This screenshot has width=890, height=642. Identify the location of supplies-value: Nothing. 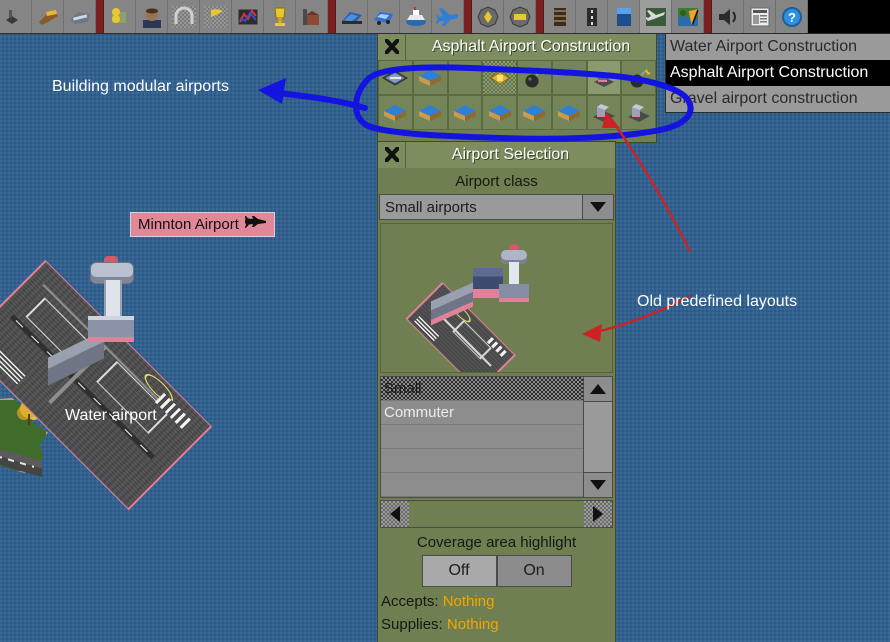
(472, 624).